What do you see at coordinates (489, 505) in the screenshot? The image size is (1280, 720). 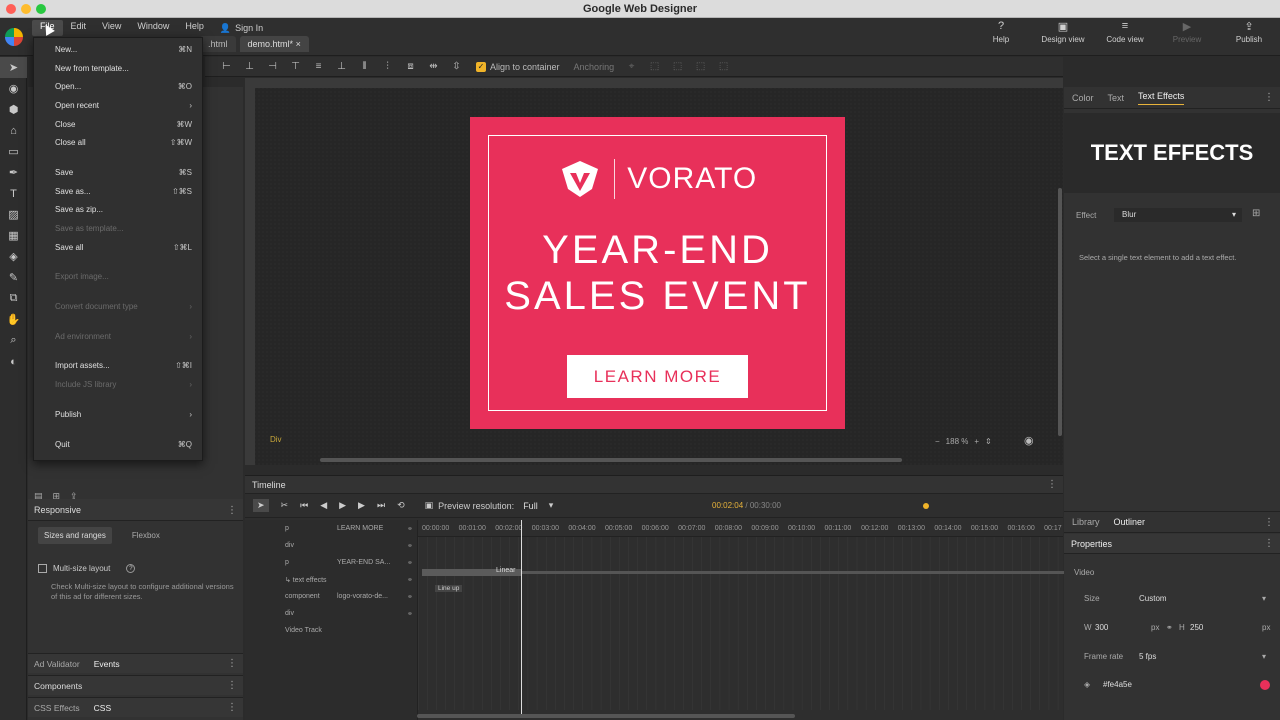 I see `preview-resolution-control: ▣ Preview resolution: Full ▾` at bounding box center [489, 505].